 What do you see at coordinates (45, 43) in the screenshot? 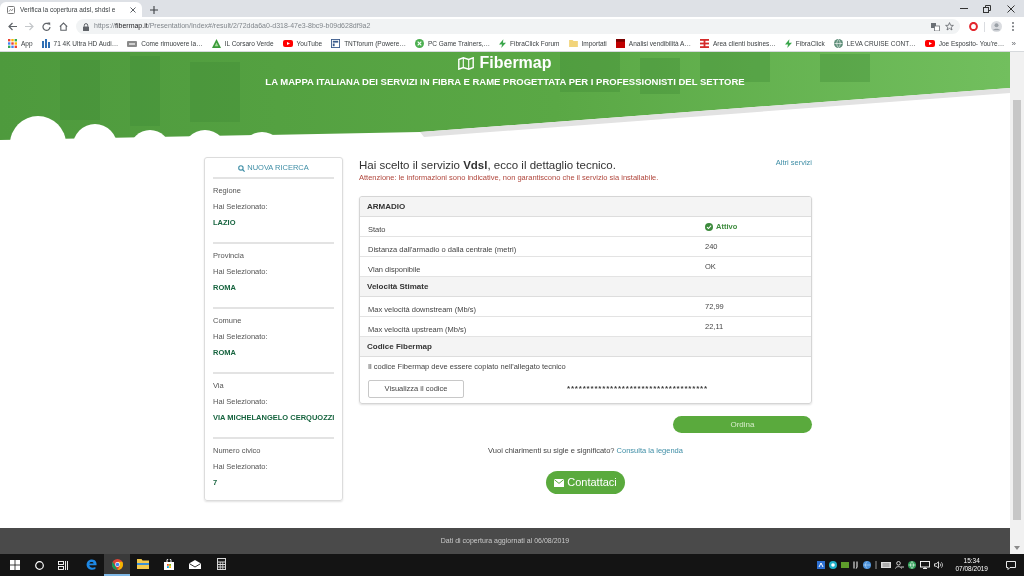
I see `bars-icon` at bounding box center [45, 43].